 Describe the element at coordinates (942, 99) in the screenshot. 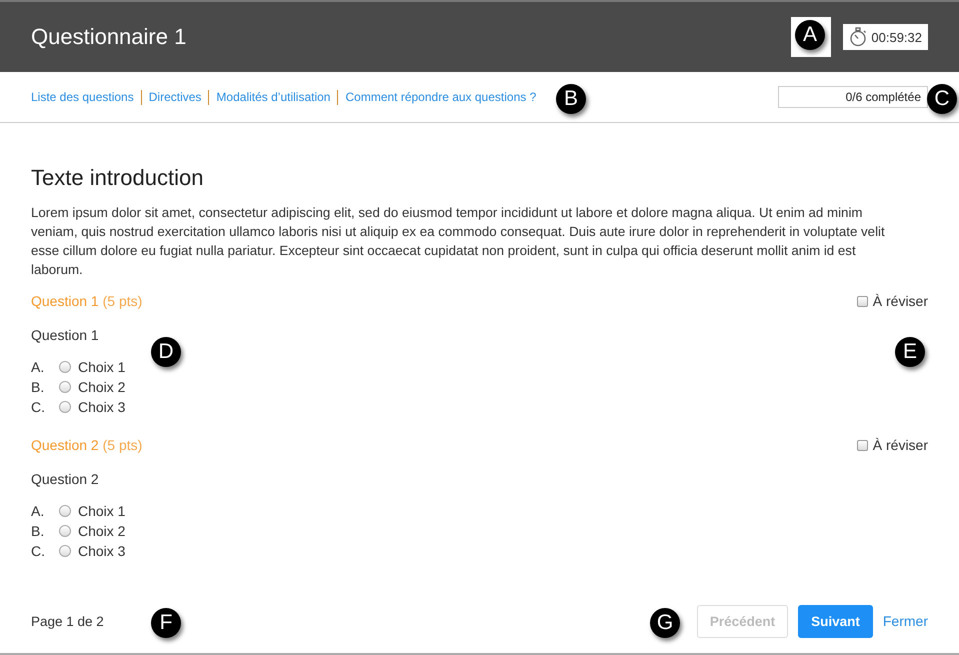

I see `callout-marker: C` at that location.